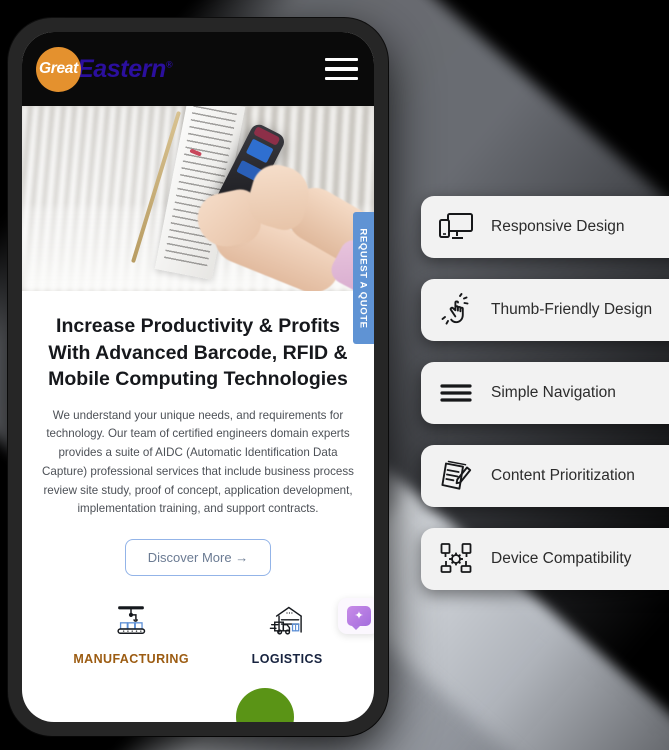 This screenshot has height=750, width=669. Describe the element at coordinates (265, 705) in the screenshot. I see `green-accent-circle` at that location.